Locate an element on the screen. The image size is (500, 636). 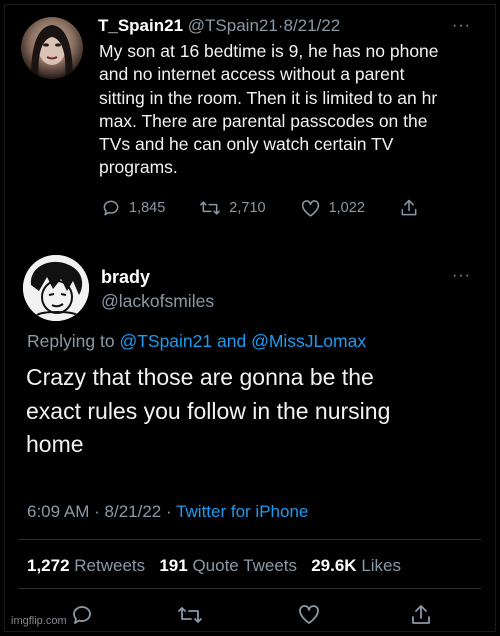
retweets-count: 1,272 is located at coordinates (48, 565).